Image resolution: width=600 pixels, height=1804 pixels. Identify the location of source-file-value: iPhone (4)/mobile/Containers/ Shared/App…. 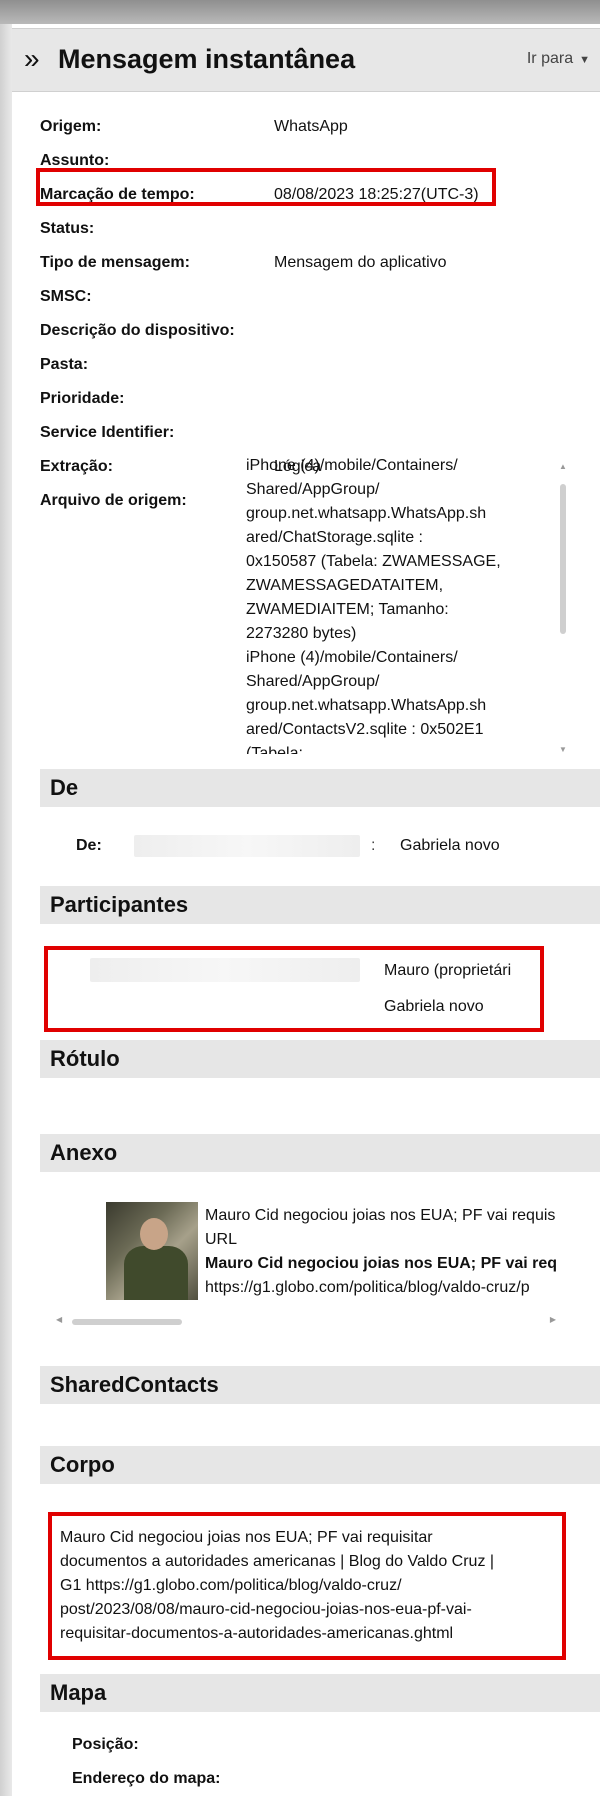
(396, 604).